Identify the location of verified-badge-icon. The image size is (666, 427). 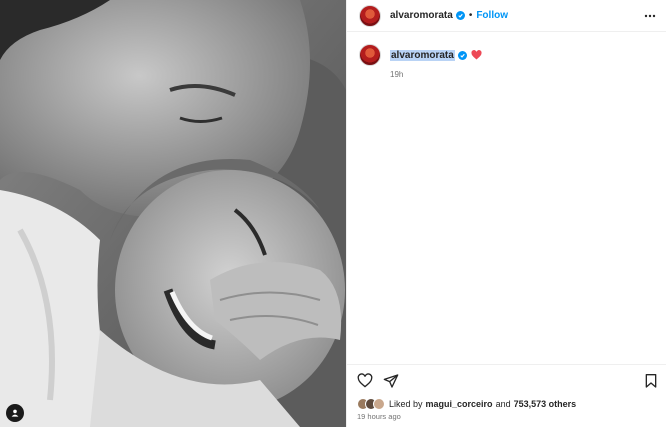
(460, 15).